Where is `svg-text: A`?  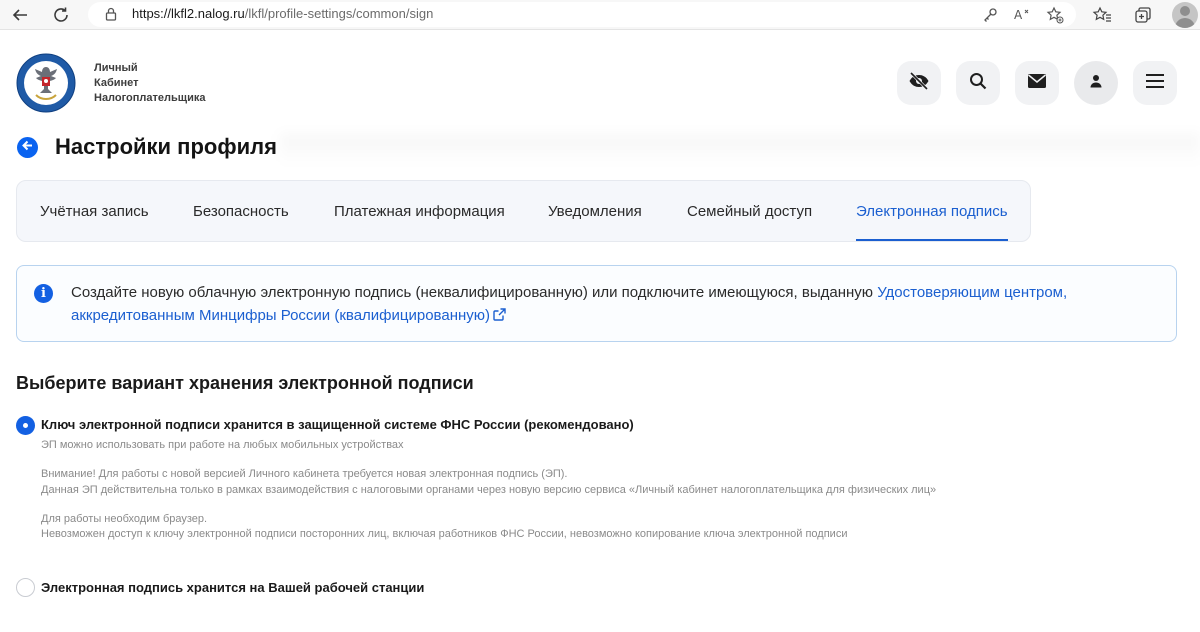 svg-text: A is located at coordinates (1018, 15).